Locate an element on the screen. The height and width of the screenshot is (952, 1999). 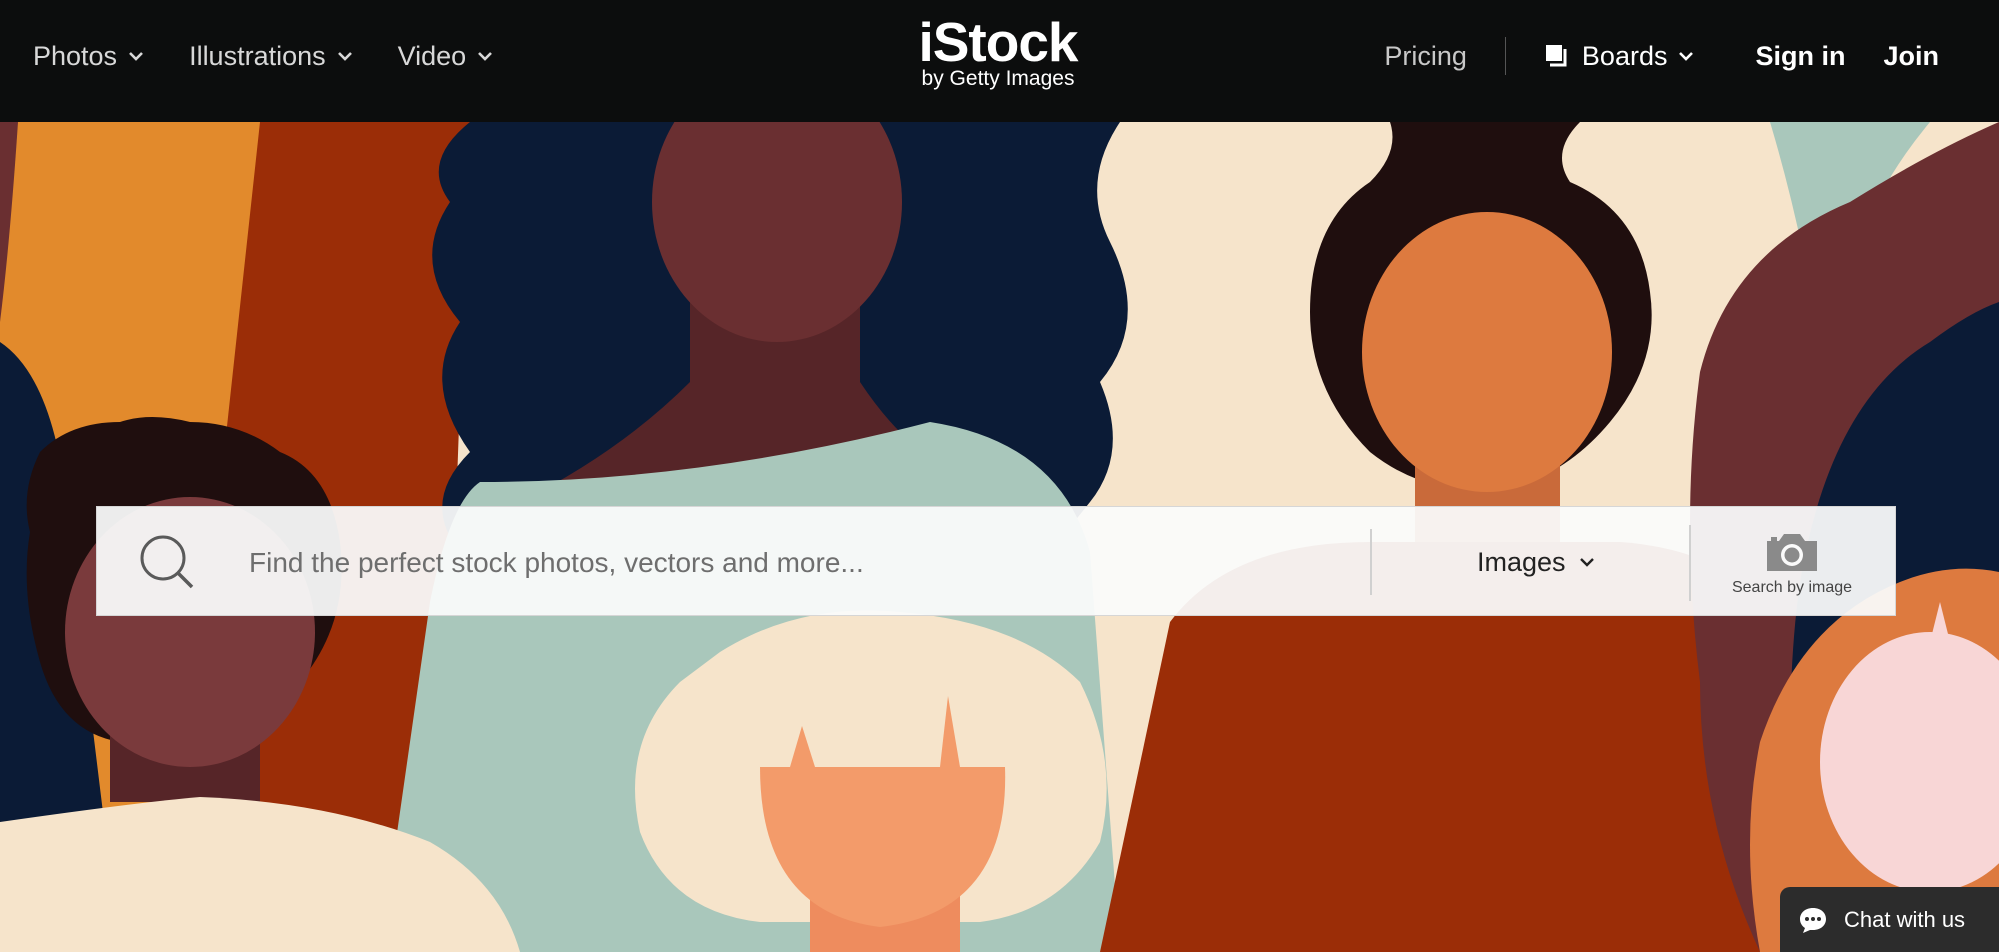
boards-button: Boards is located at coordinates (1620, 56).